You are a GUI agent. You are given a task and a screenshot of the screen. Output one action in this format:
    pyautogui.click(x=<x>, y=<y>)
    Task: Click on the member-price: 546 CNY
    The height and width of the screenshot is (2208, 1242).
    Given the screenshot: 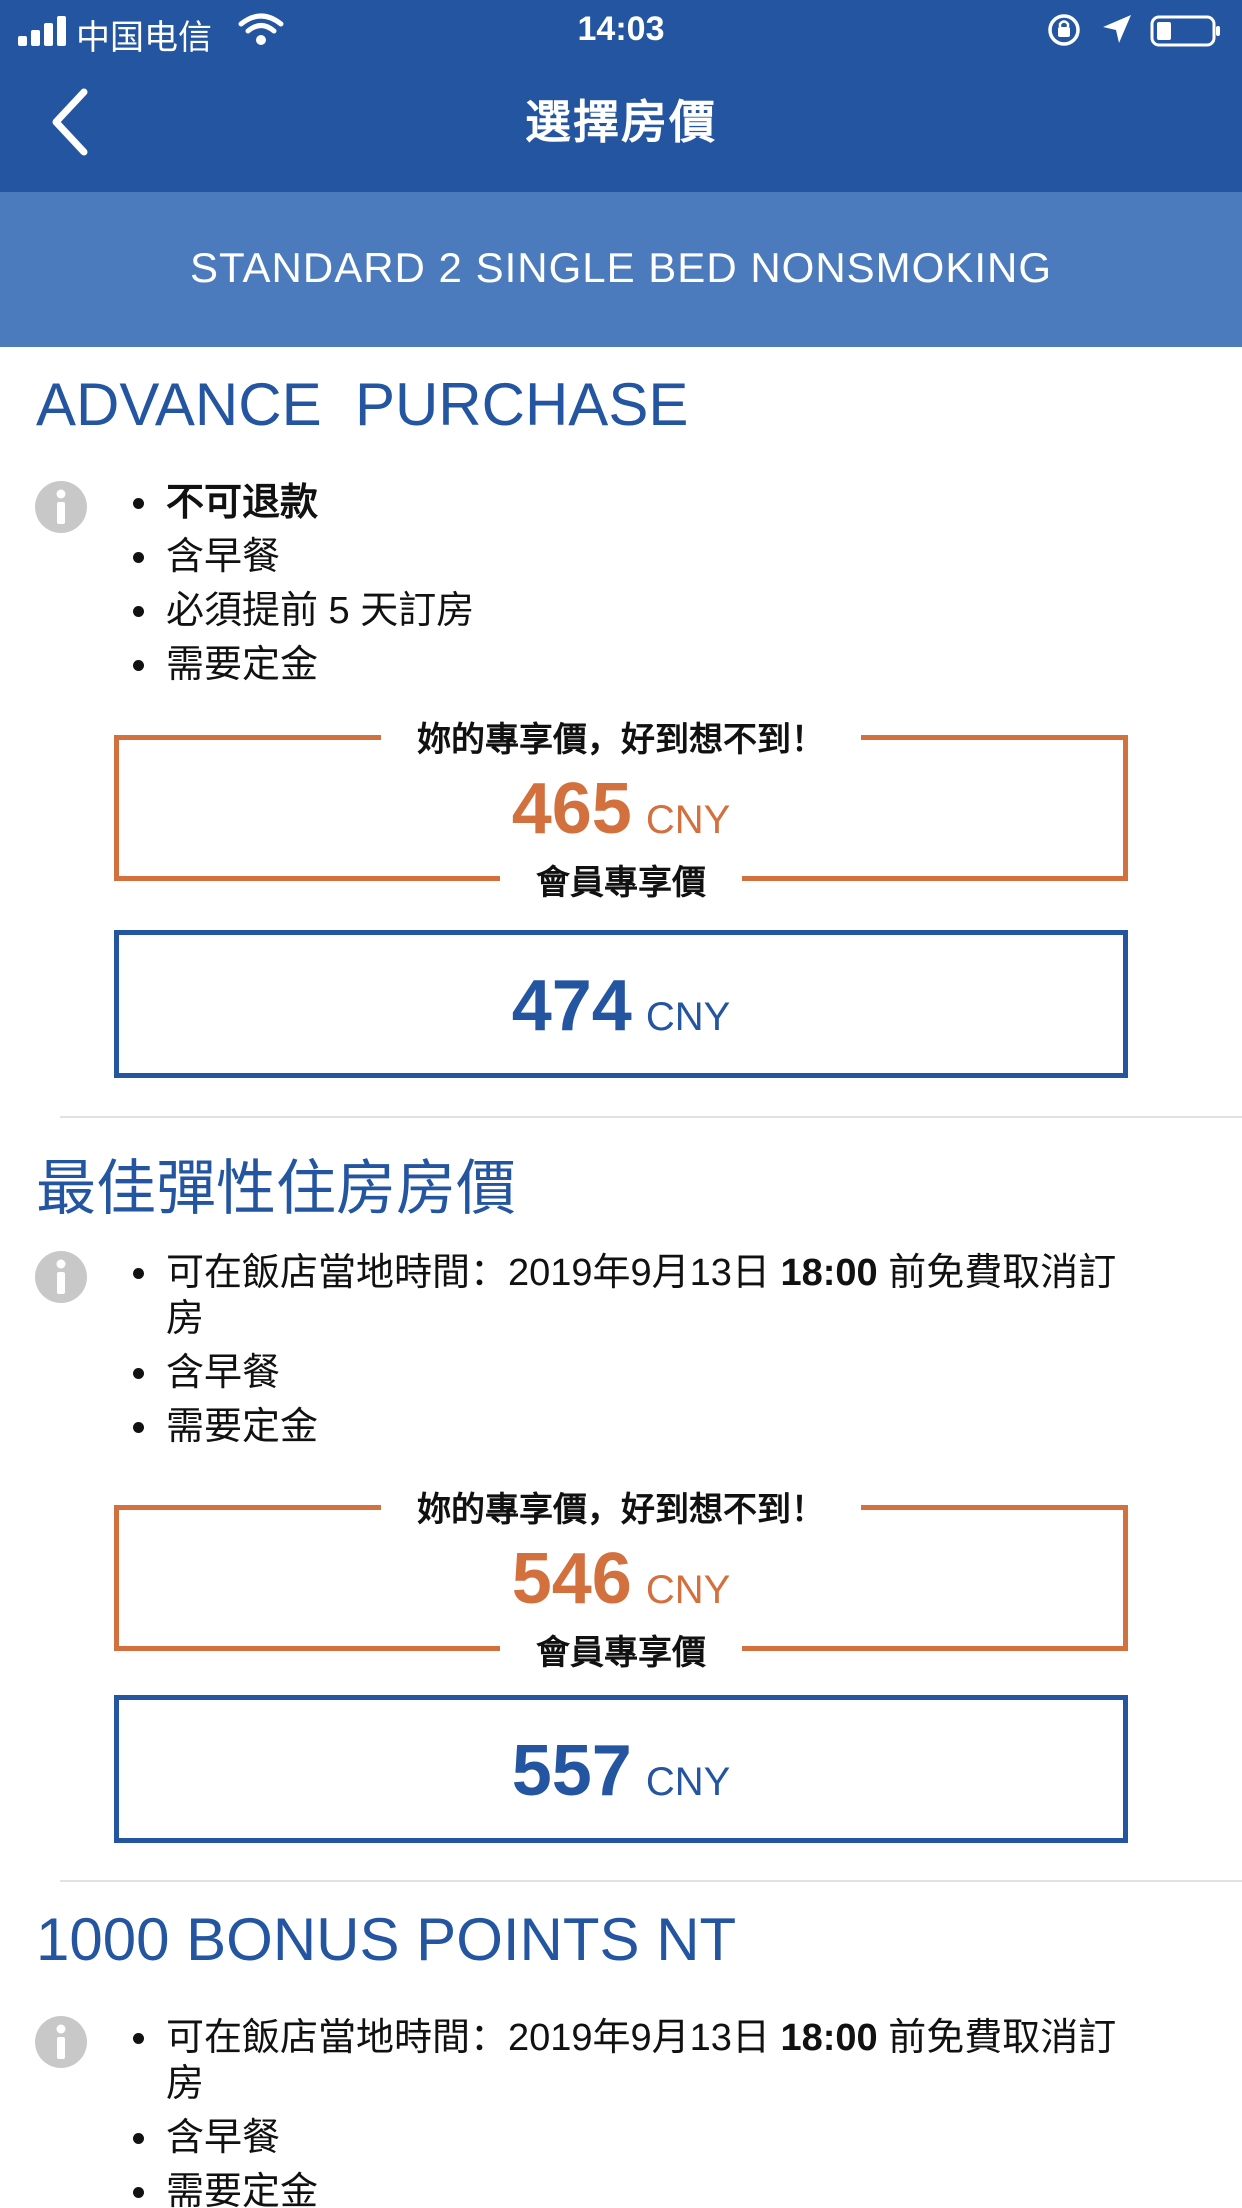 What is the action you would take?
    pyautogui.click(x=621, y=1579)
    